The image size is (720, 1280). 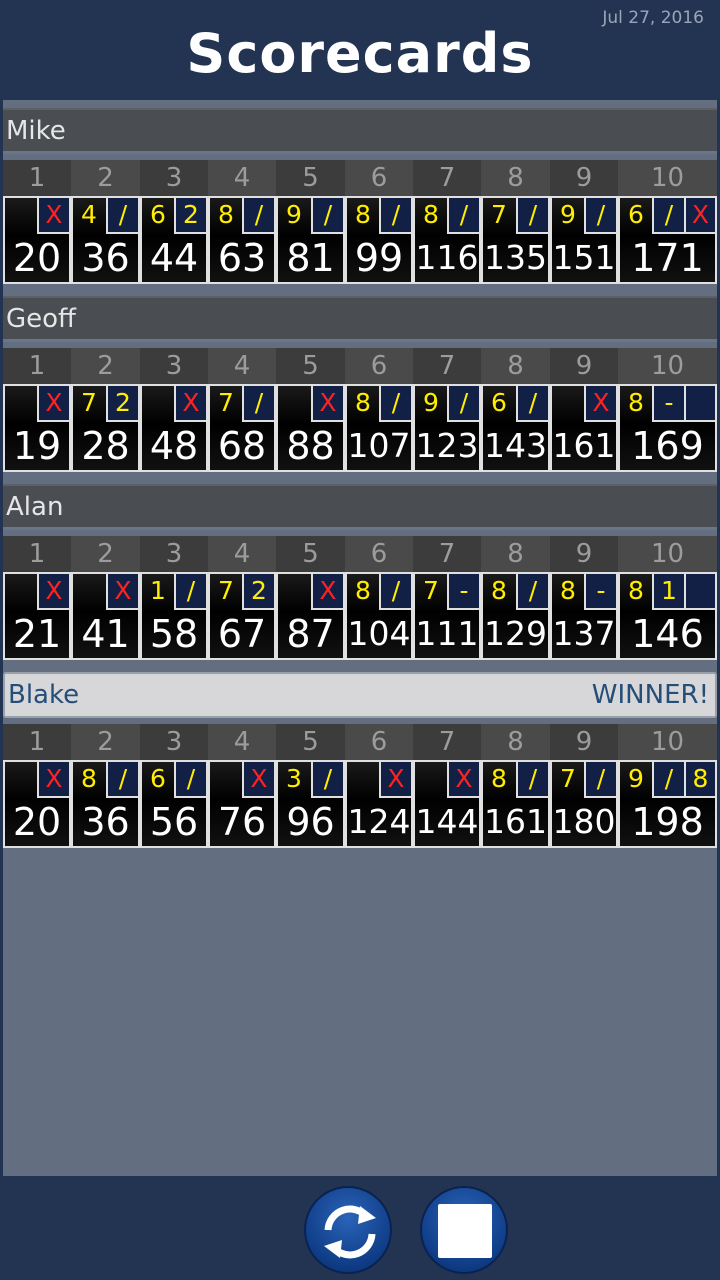 What do you see at coordinates (310, 634) in the screenshot?
I see `frame-total: 87` at bounding box center [310, 634].